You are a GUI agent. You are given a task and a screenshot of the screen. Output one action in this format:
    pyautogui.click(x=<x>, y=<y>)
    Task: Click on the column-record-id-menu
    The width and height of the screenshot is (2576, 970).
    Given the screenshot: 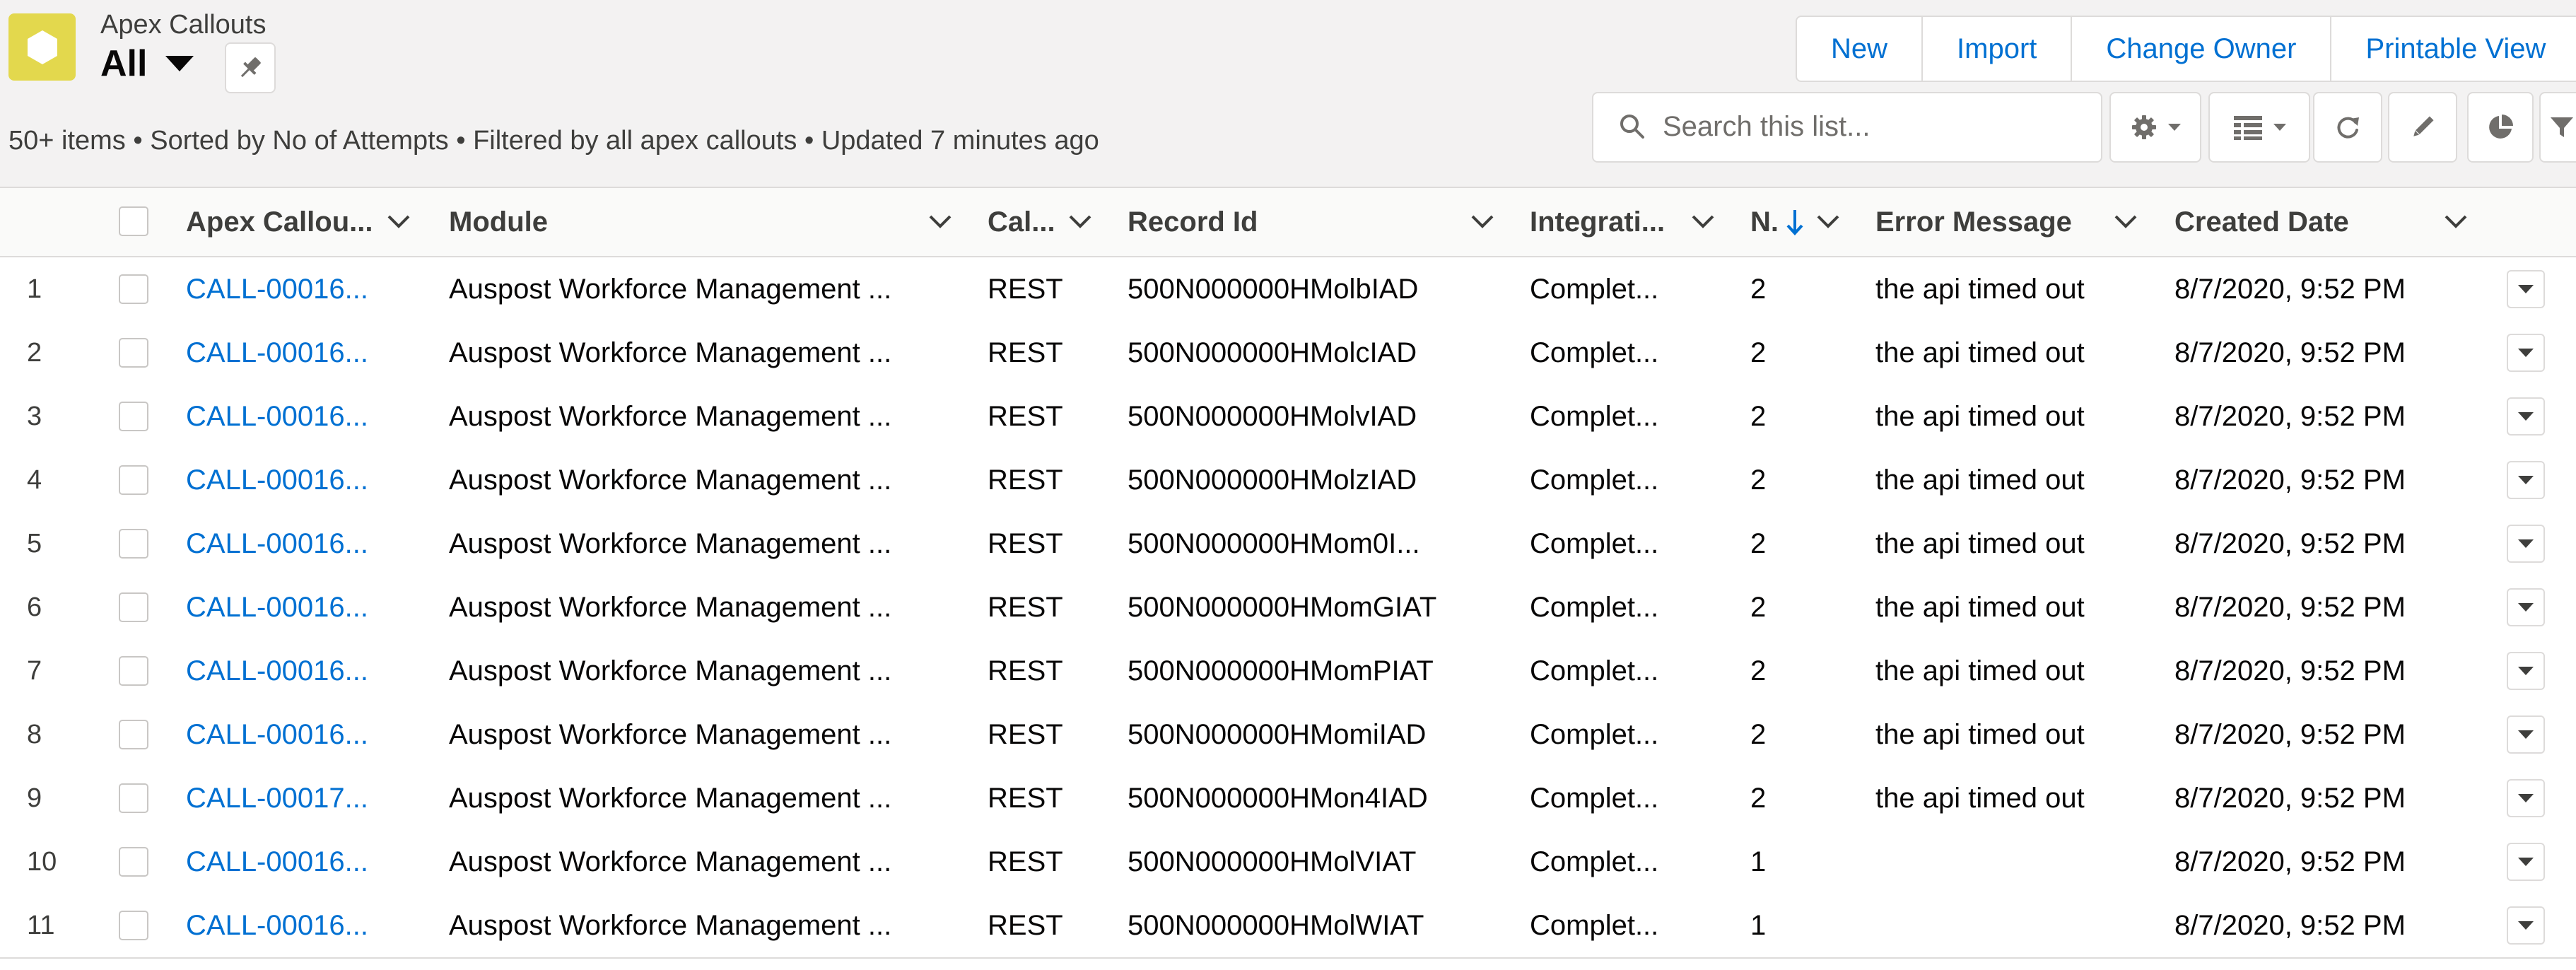 What is the action you would take?
    pyautogui.click(x=1483, y=222)
    